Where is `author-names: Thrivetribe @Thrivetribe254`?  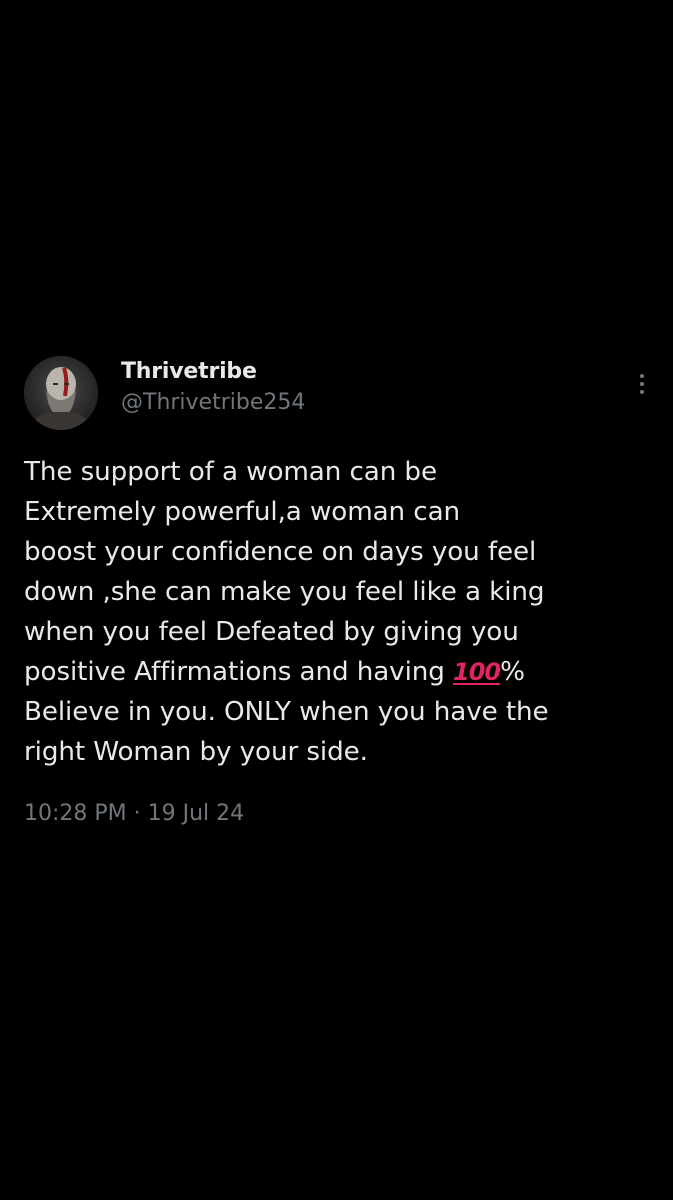
author-names: Thrivetribe @Thrivetribe254 is located at coordinates (213, 387).